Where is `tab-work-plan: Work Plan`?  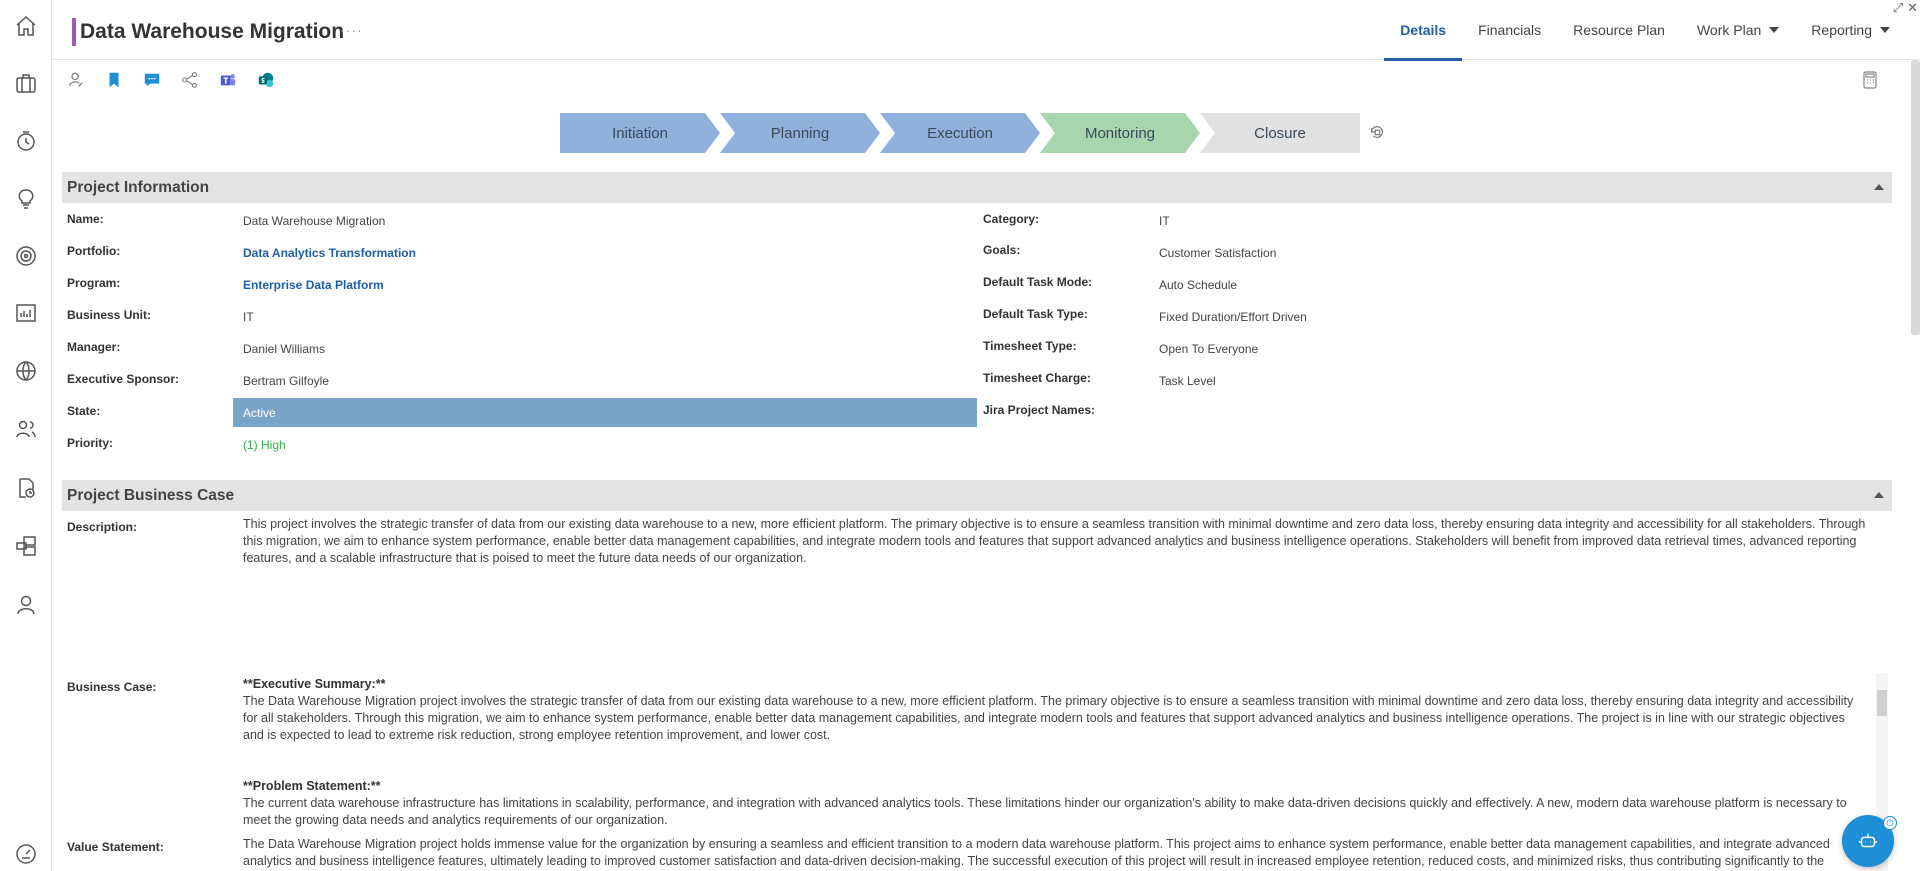 tab-work-plan: Work Plan is located at coordinates (1738, 30).